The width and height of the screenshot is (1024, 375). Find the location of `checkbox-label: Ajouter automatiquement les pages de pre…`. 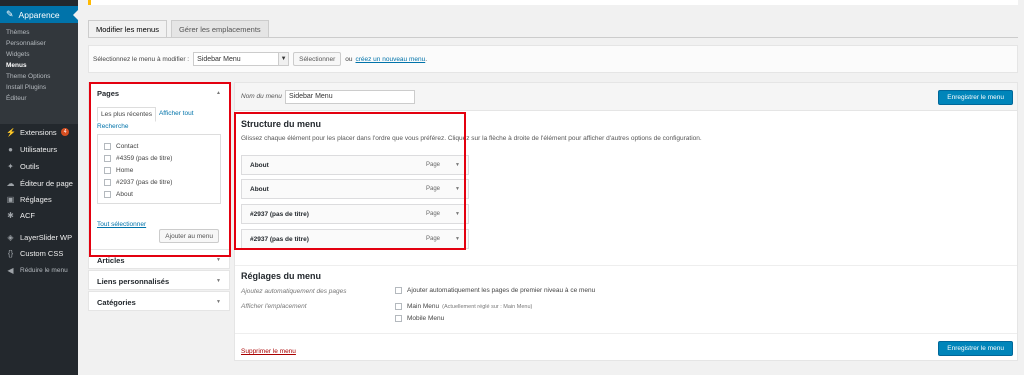

checkbox-label: Ajouter automatiquement les pages de pre… is located at coordinates (501, 290).